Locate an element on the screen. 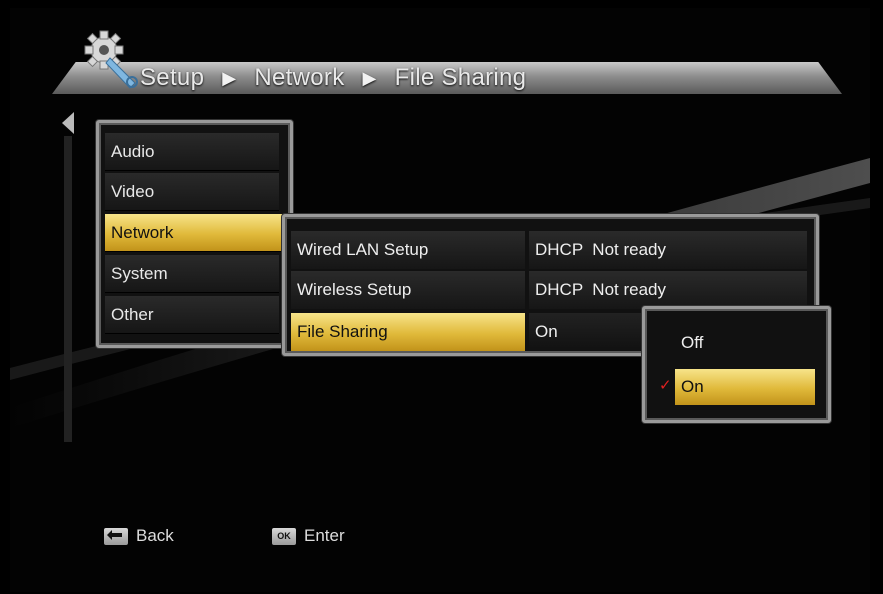  enter-label: Enter is located at coordinates (324, 535).